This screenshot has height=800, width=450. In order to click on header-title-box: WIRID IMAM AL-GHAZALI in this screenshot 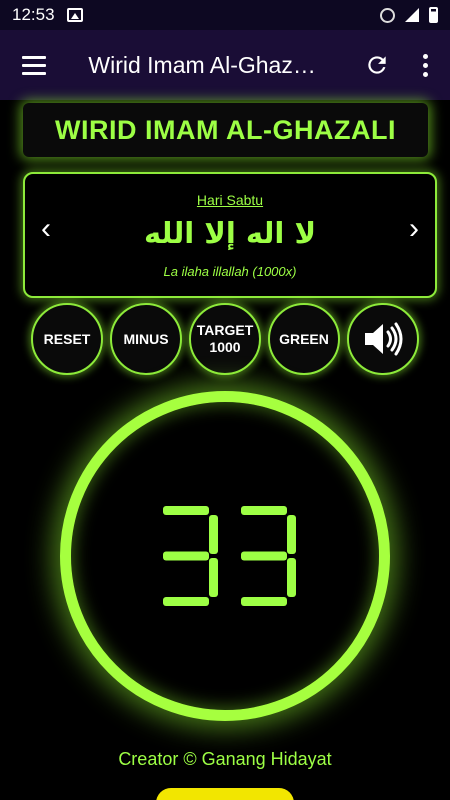, I will do `click(225, 130)`.